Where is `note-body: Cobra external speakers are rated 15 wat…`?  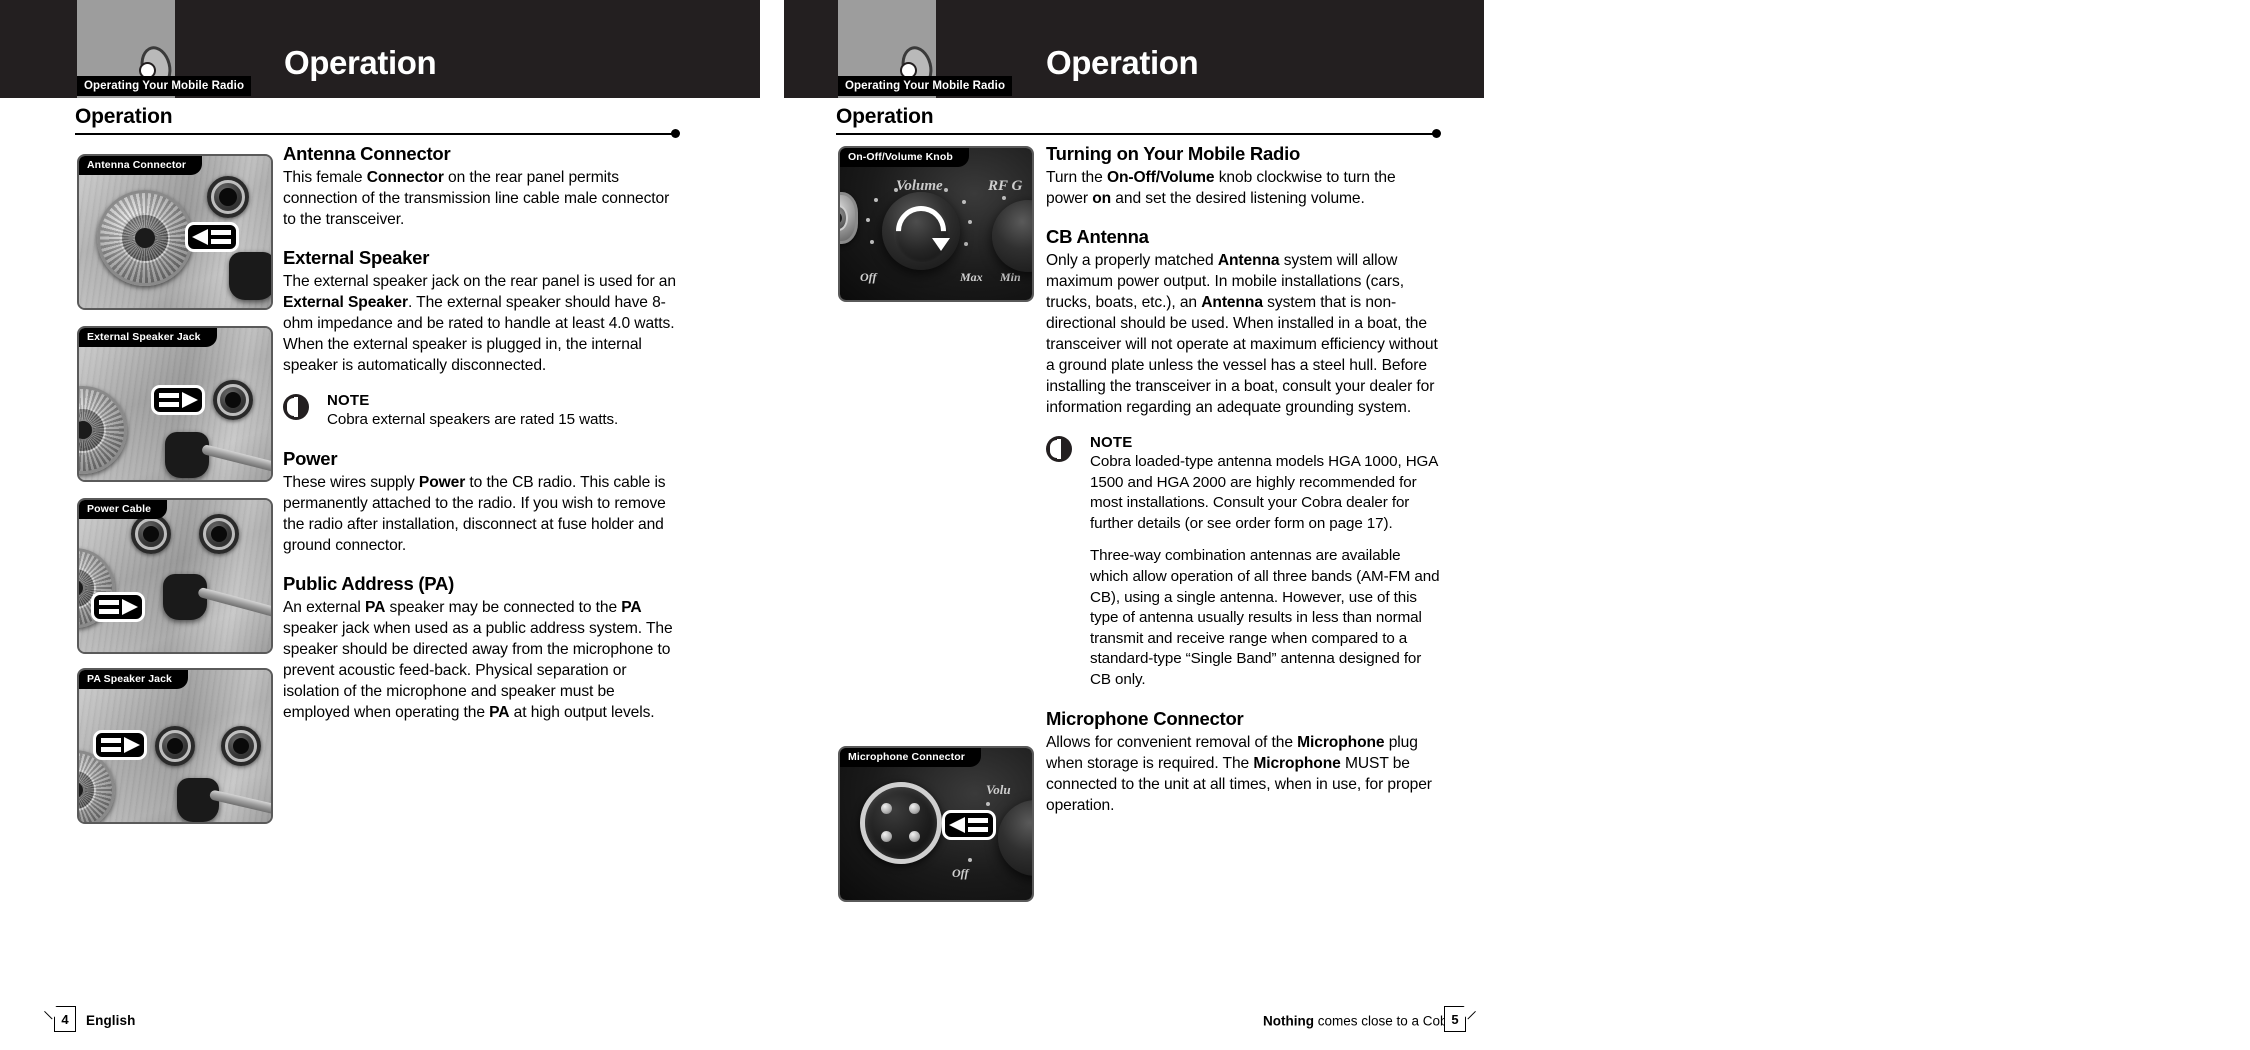
note-body: Cobra external speakers are rated 15 wat… is located at coordinates (473, 419).